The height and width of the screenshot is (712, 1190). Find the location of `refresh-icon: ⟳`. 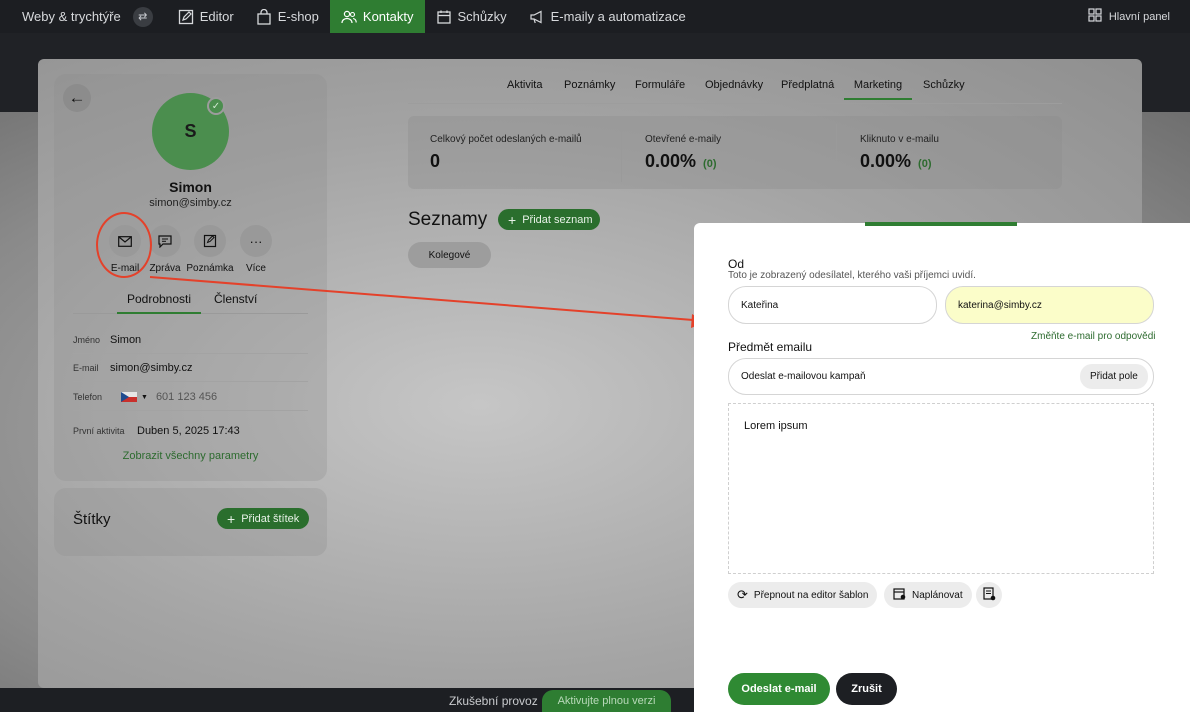

refresh-icon: ⟳ is located at coordinates (742, 594).